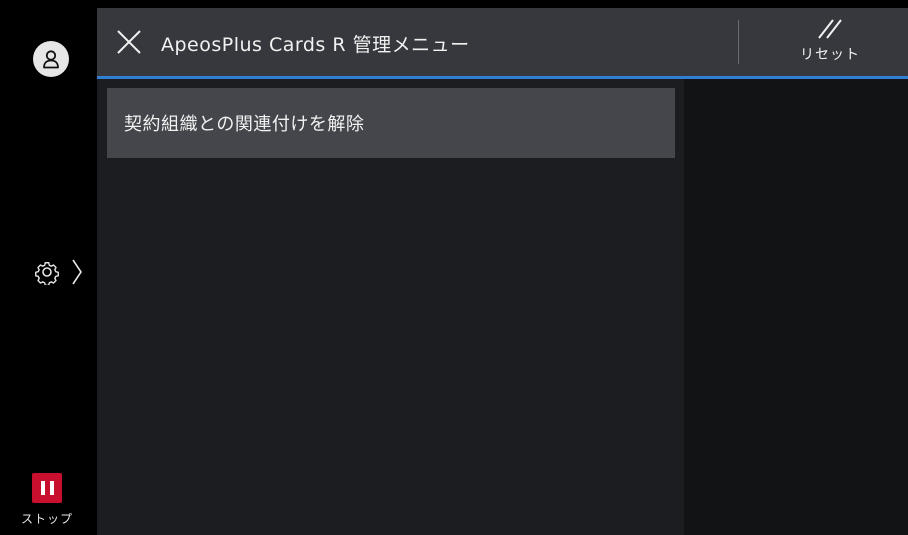  Describe the element at coordinates (46, 519) in the screenshot. I see `stop-label: ストップ` at that location.